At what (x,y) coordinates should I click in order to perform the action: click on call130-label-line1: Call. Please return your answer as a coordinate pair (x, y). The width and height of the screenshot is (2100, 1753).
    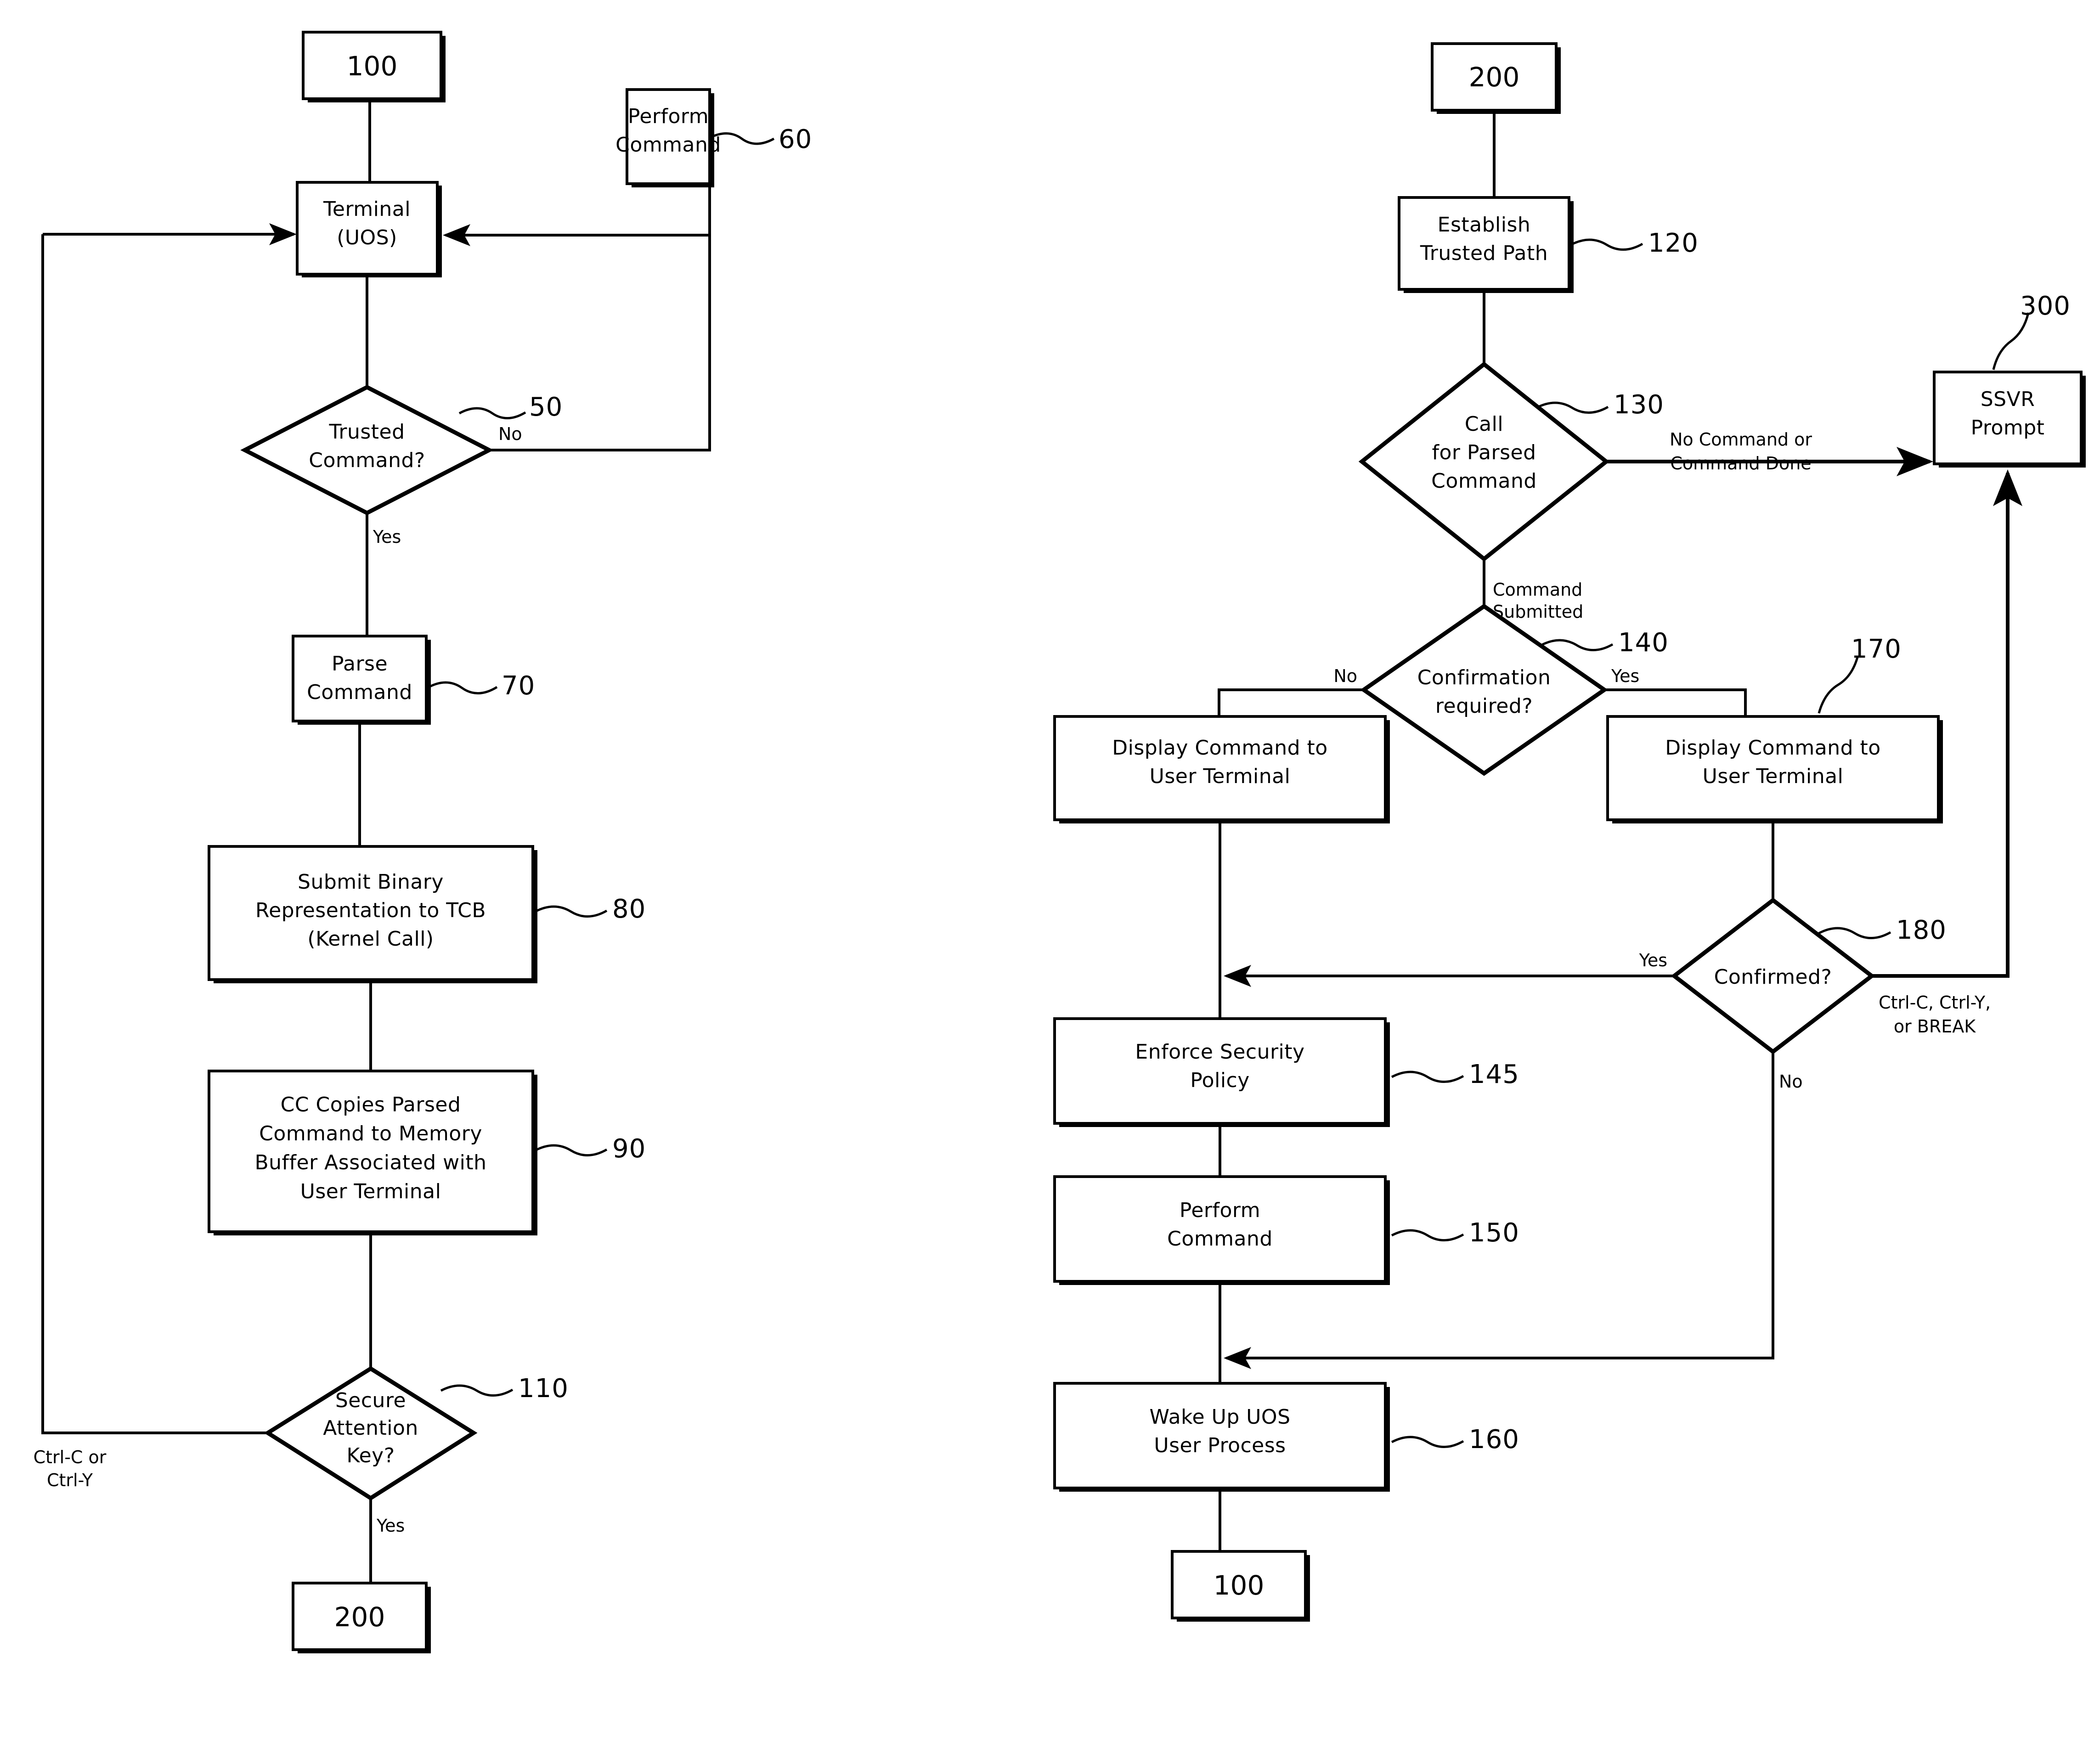
    Looking at the image, I should click on (1484, 424).